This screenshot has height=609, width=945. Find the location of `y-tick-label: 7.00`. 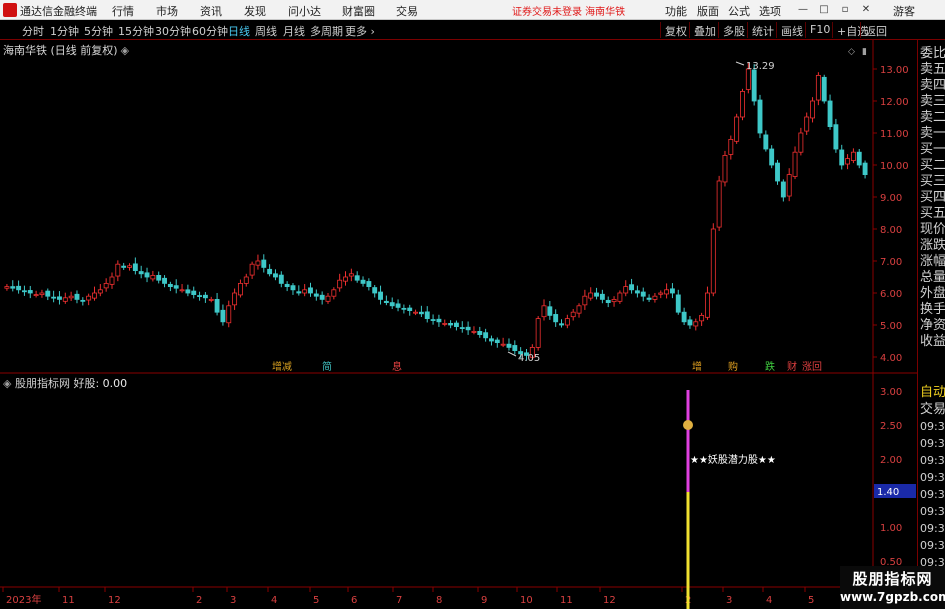

y-tick-label: 7.00 is located at coordinates (891, 262).